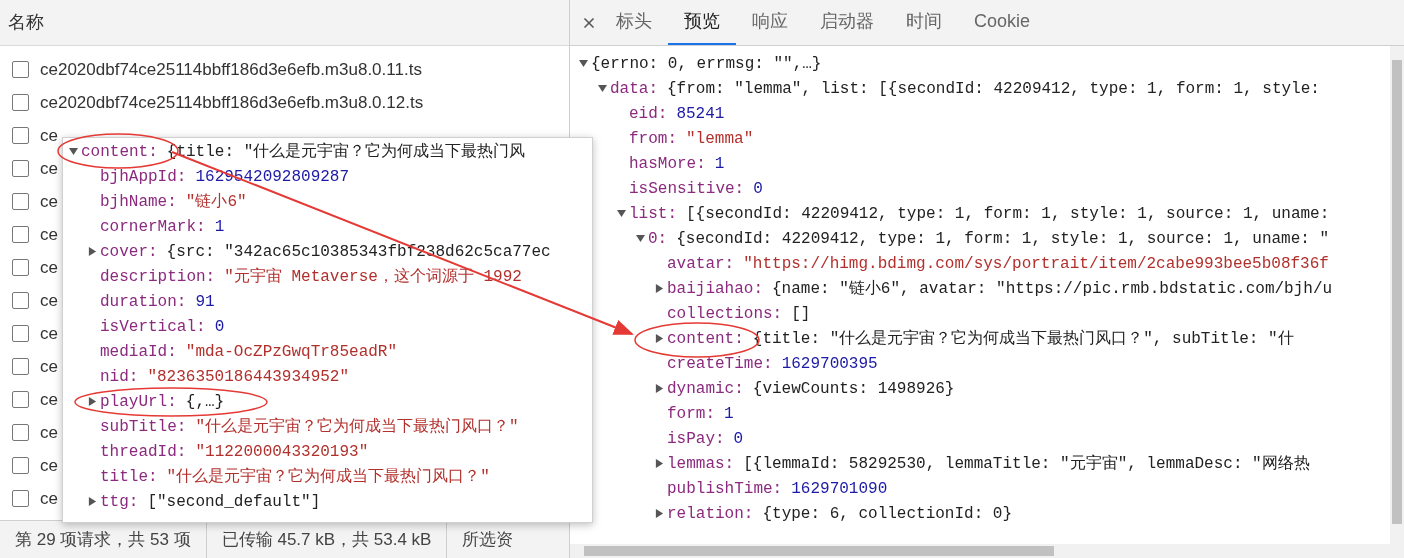 This screenshot has width=1404, height=558. What do you see at coordinates (205, 402) in the screenshot?
I see `json-value: {,…}` at bounding box center [205, 402].